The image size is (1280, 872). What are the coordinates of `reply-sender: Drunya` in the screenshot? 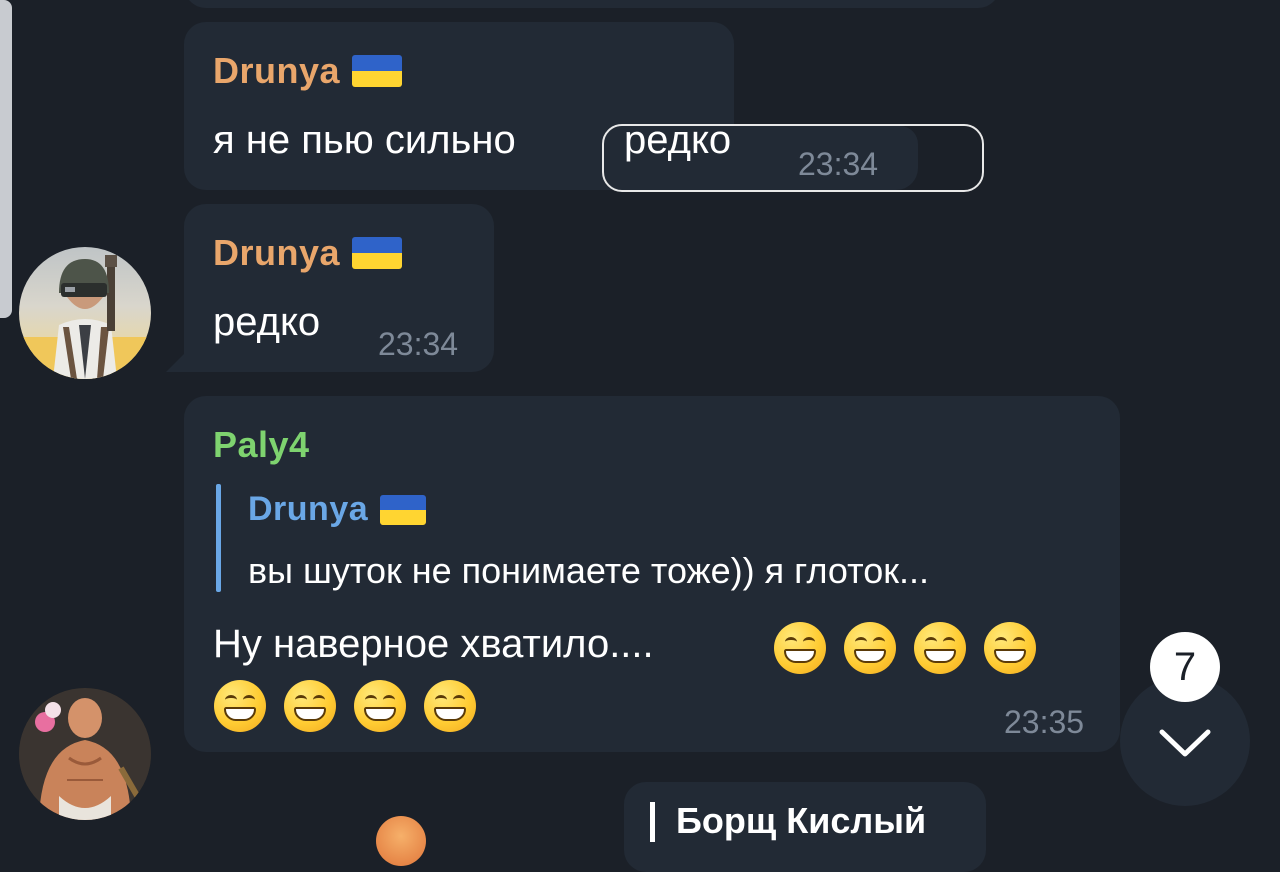 It's located at (337, 509).